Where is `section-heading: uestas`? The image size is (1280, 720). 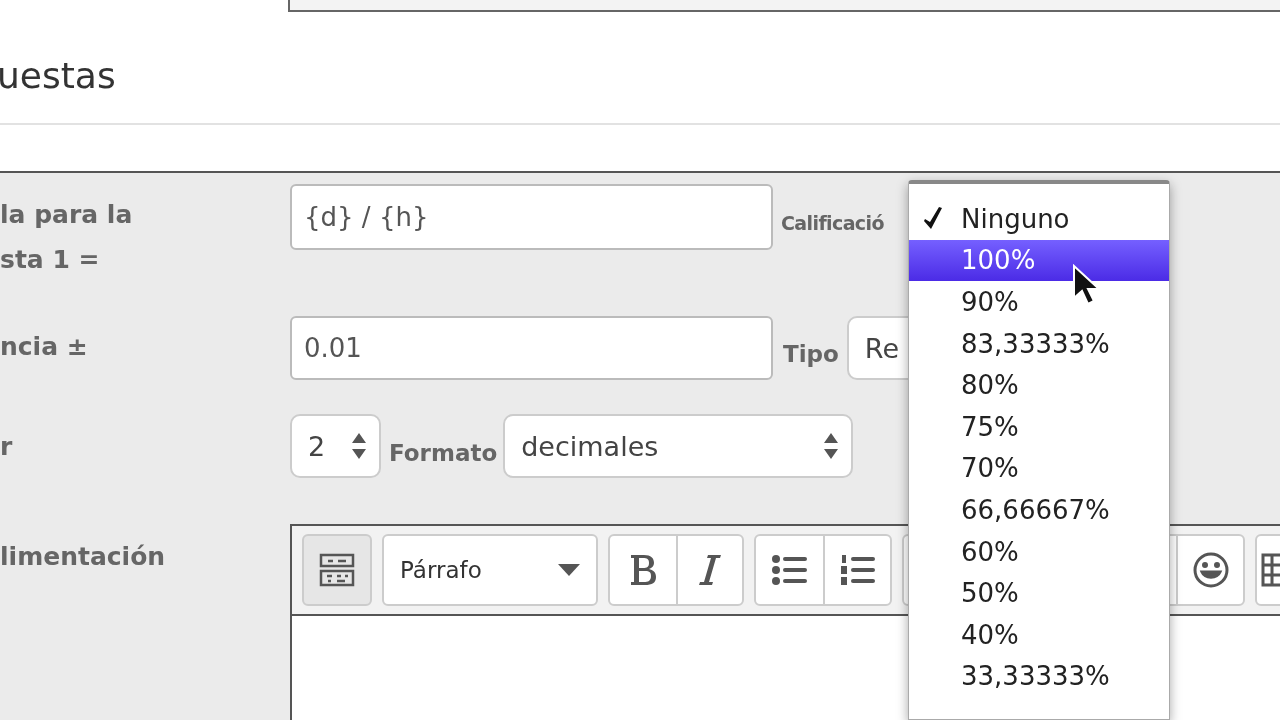
section-heading: uestas is located at coordinates (58, 75).